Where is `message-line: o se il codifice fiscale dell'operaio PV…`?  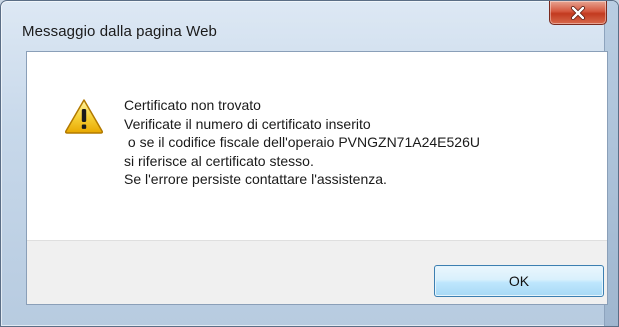 message-line: o se il codifice fiscale dell'operaio PV… is located at coordinates (302, 142).